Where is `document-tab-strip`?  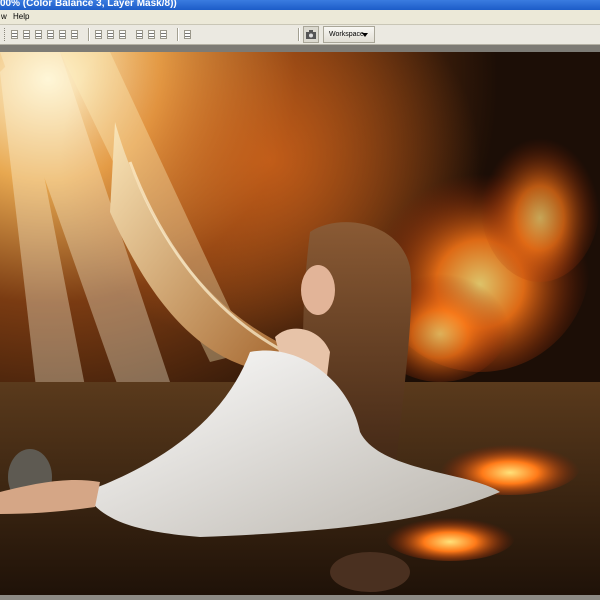
document-tab-strip is located at coordinates (300, 48).